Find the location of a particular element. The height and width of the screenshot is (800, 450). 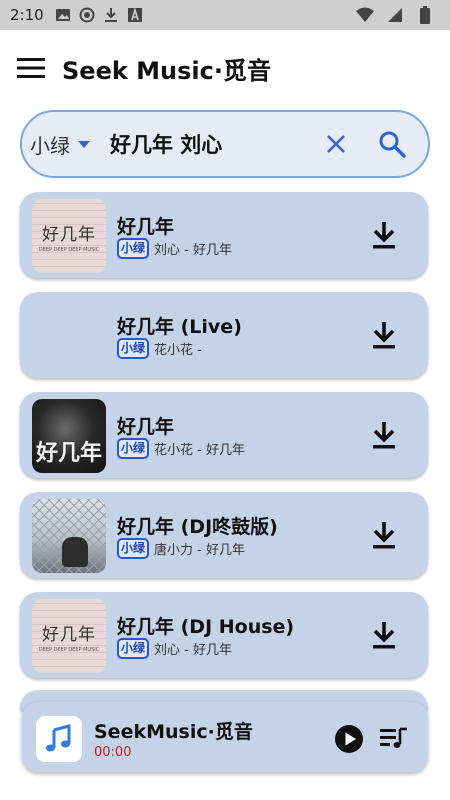

player-artwork is located at coordinates (59, 739).